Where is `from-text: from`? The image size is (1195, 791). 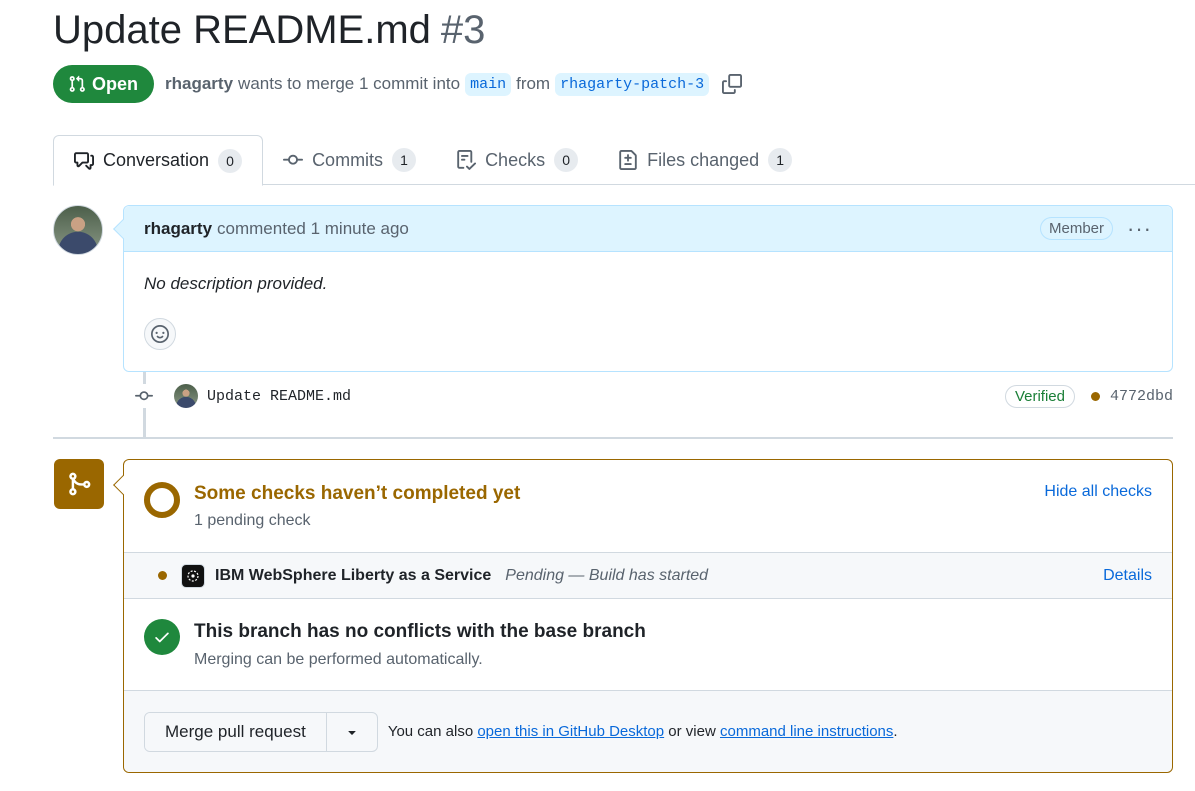 from-text: from is located at coordinates (533, 83).